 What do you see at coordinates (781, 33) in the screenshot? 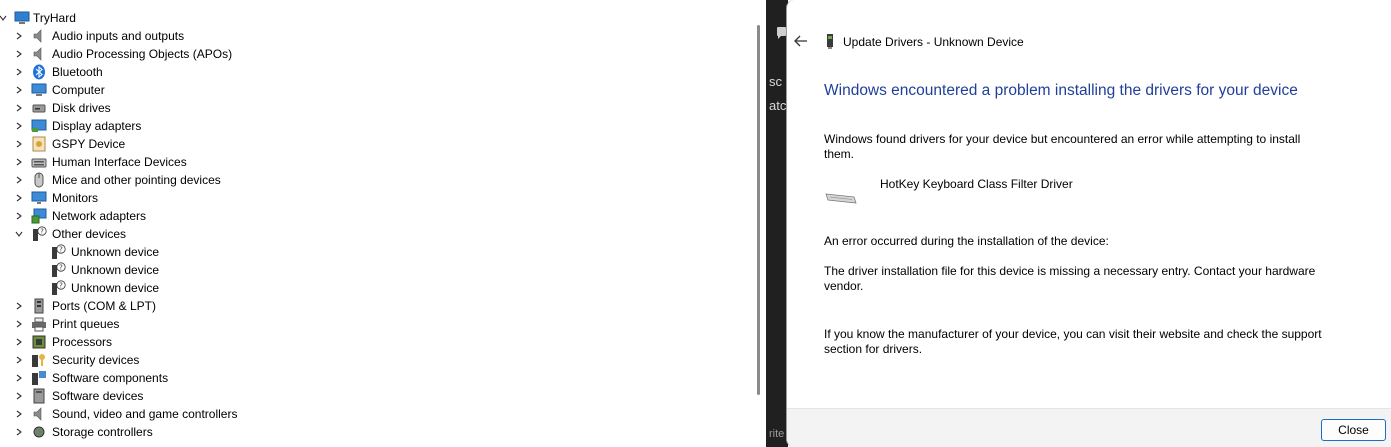
I see `chat-bubble-icon` at bounding box center [781, 33].